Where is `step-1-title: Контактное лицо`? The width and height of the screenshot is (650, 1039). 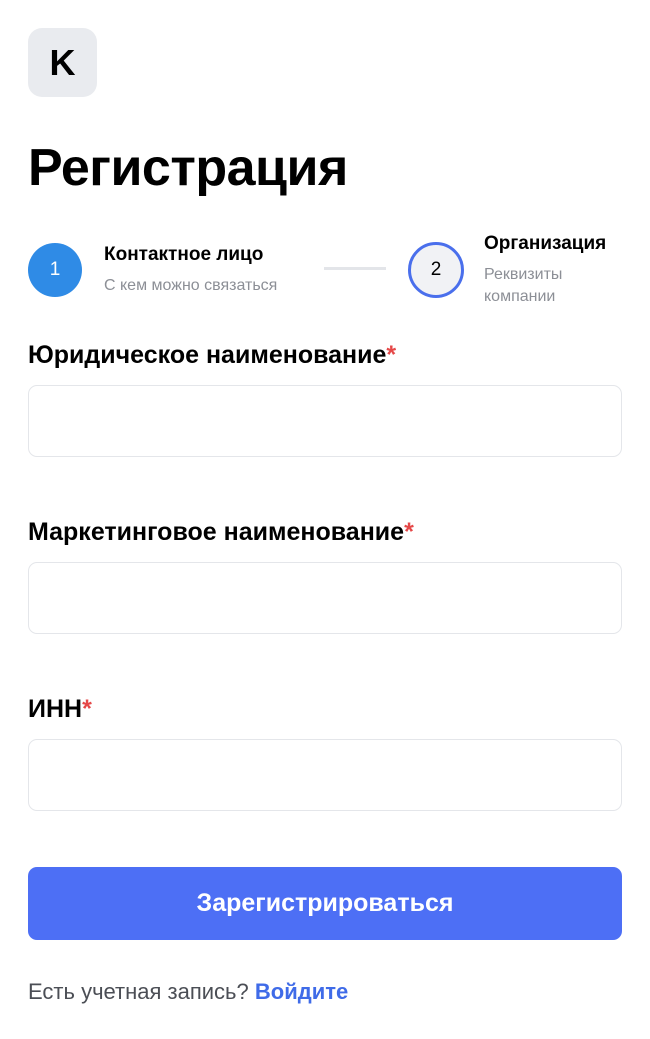
step-1-title: Контактное лицо is located at coordinates (184, 254).